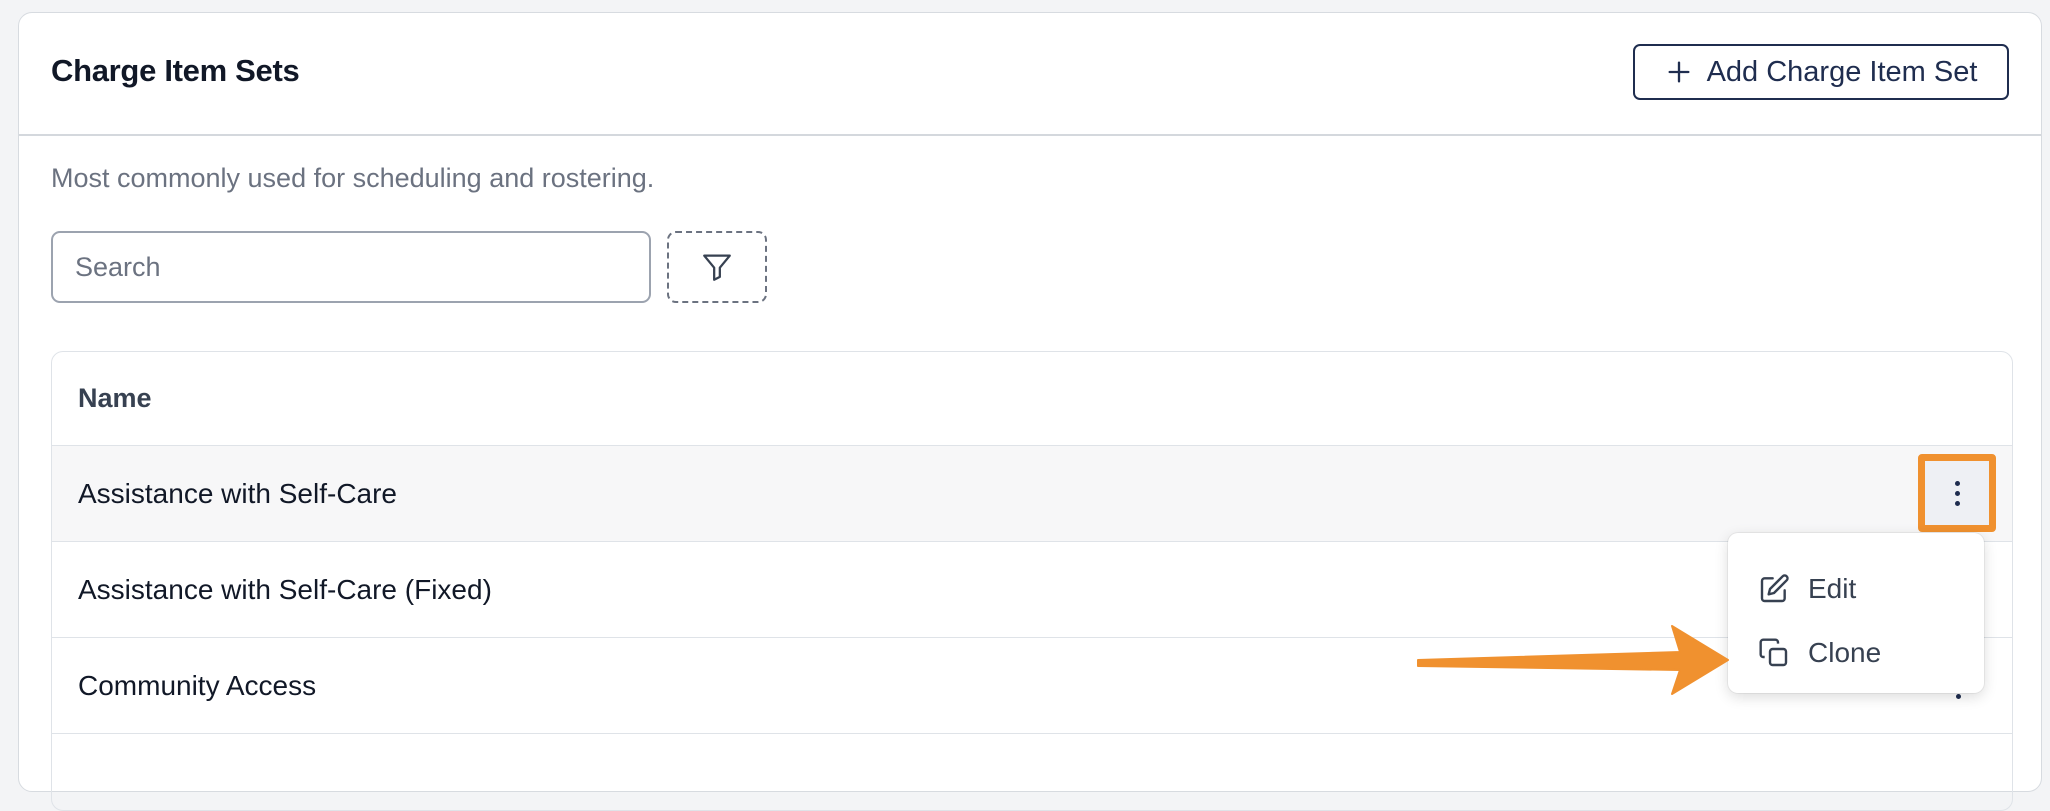 Image resolution: width=2050 pixels, height=811 pixels. What do you see at coordinates (1774, 588) in the screenshot?
I see `edit-icon` at bounding box center [1774, 588].